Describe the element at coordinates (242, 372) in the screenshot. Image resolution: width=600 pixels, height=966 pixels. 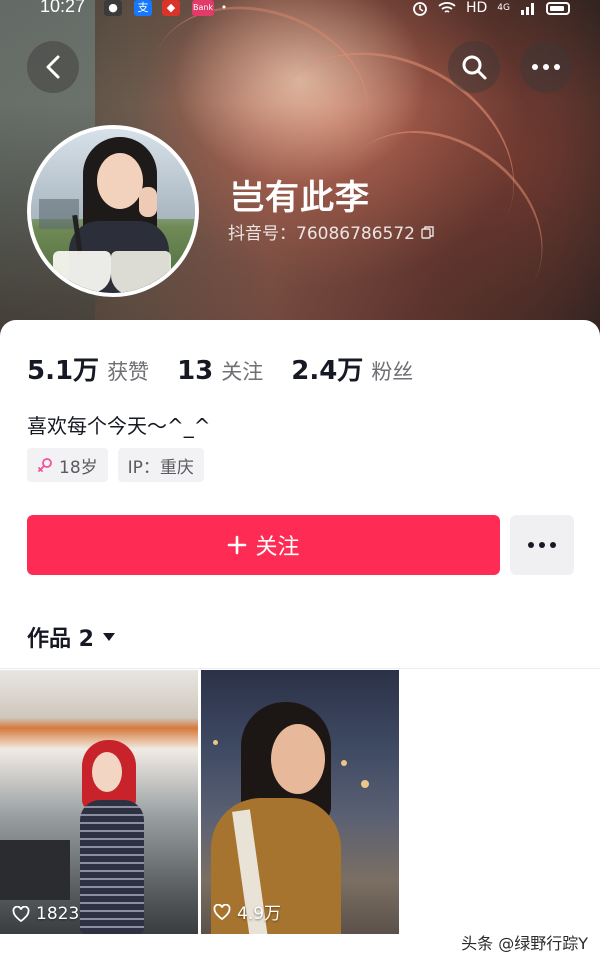
I see `stat-label: 关注` at that location.